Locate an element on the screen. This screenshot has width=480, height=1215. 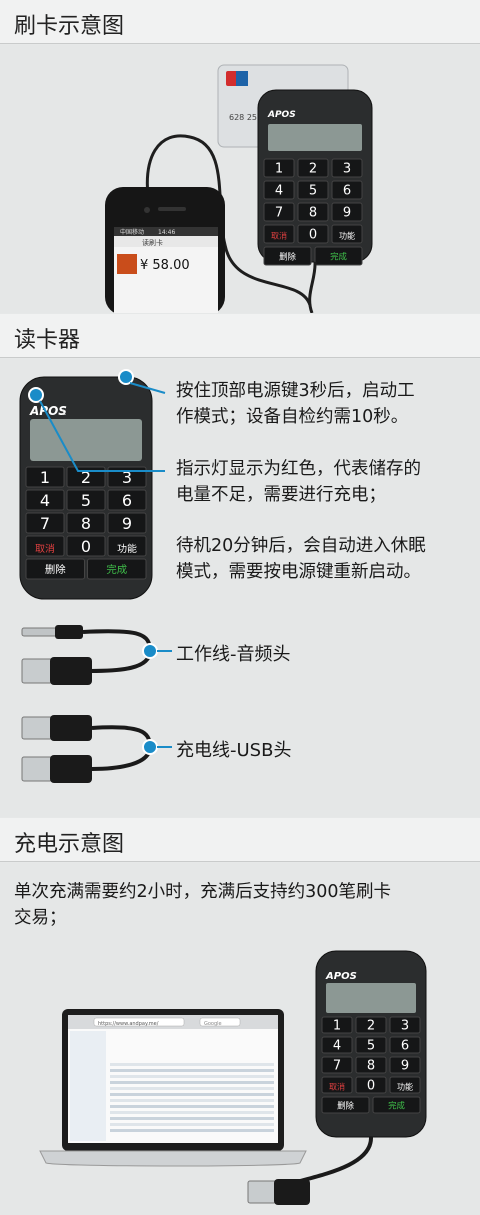
sleep-note-line-2: 模式，需要按电源键重新启动。 is located at coordinates (298, 572).